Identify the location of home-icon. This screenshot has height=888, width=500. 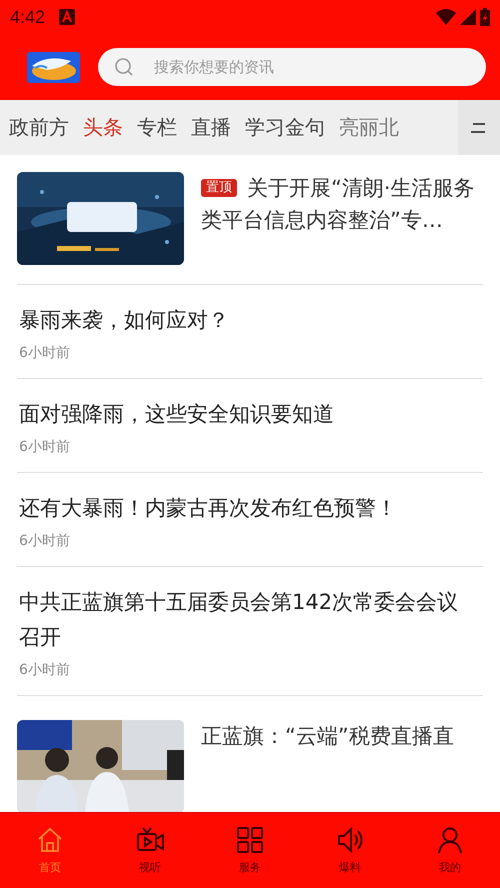
(50, 840).